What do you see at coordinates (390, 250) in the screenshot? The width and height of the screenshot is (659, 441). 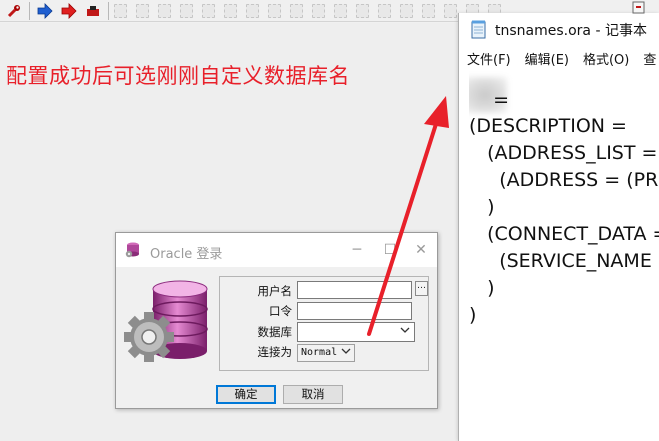 I see `maximize-button: ☐` at bounding box center [390, 250].